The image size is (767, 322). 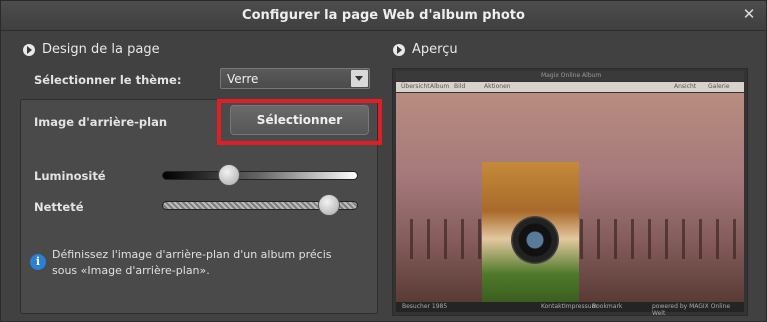 What do you see at coordinates (101, 49) in the screenshot?
I see `design-heading: Design de la page` at bounding box center [101, 49].